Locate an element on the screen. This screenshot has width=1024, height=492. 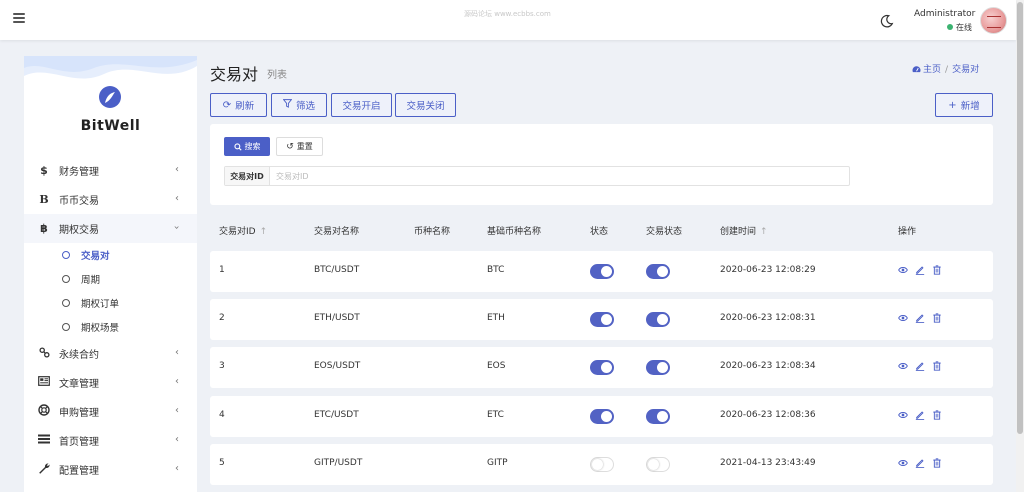
page-scrollbar is located at coordinates (1020, 246).